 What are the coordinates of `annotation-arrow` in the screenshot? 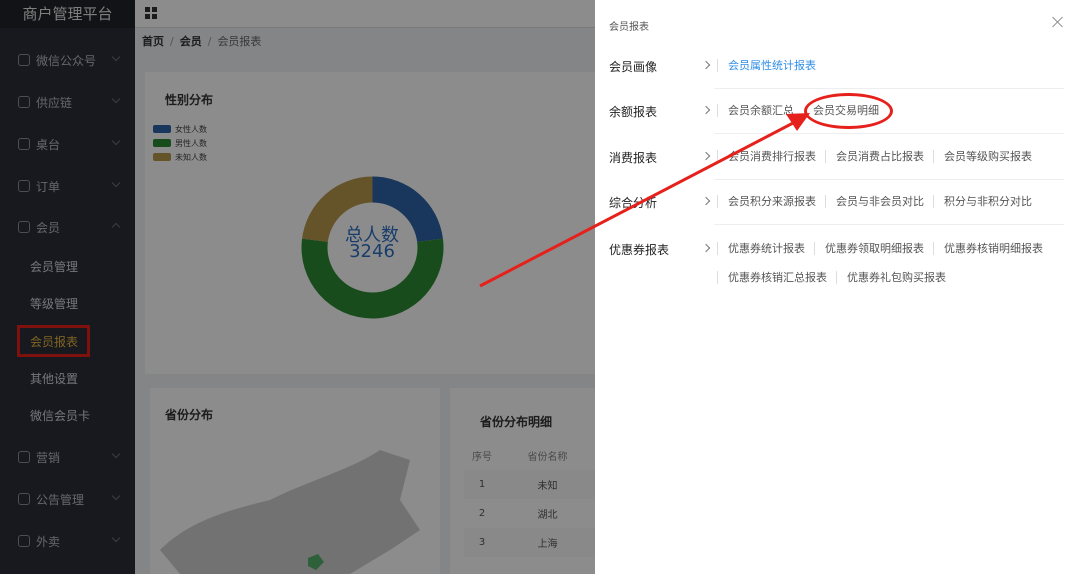 It's located at (644, 200).